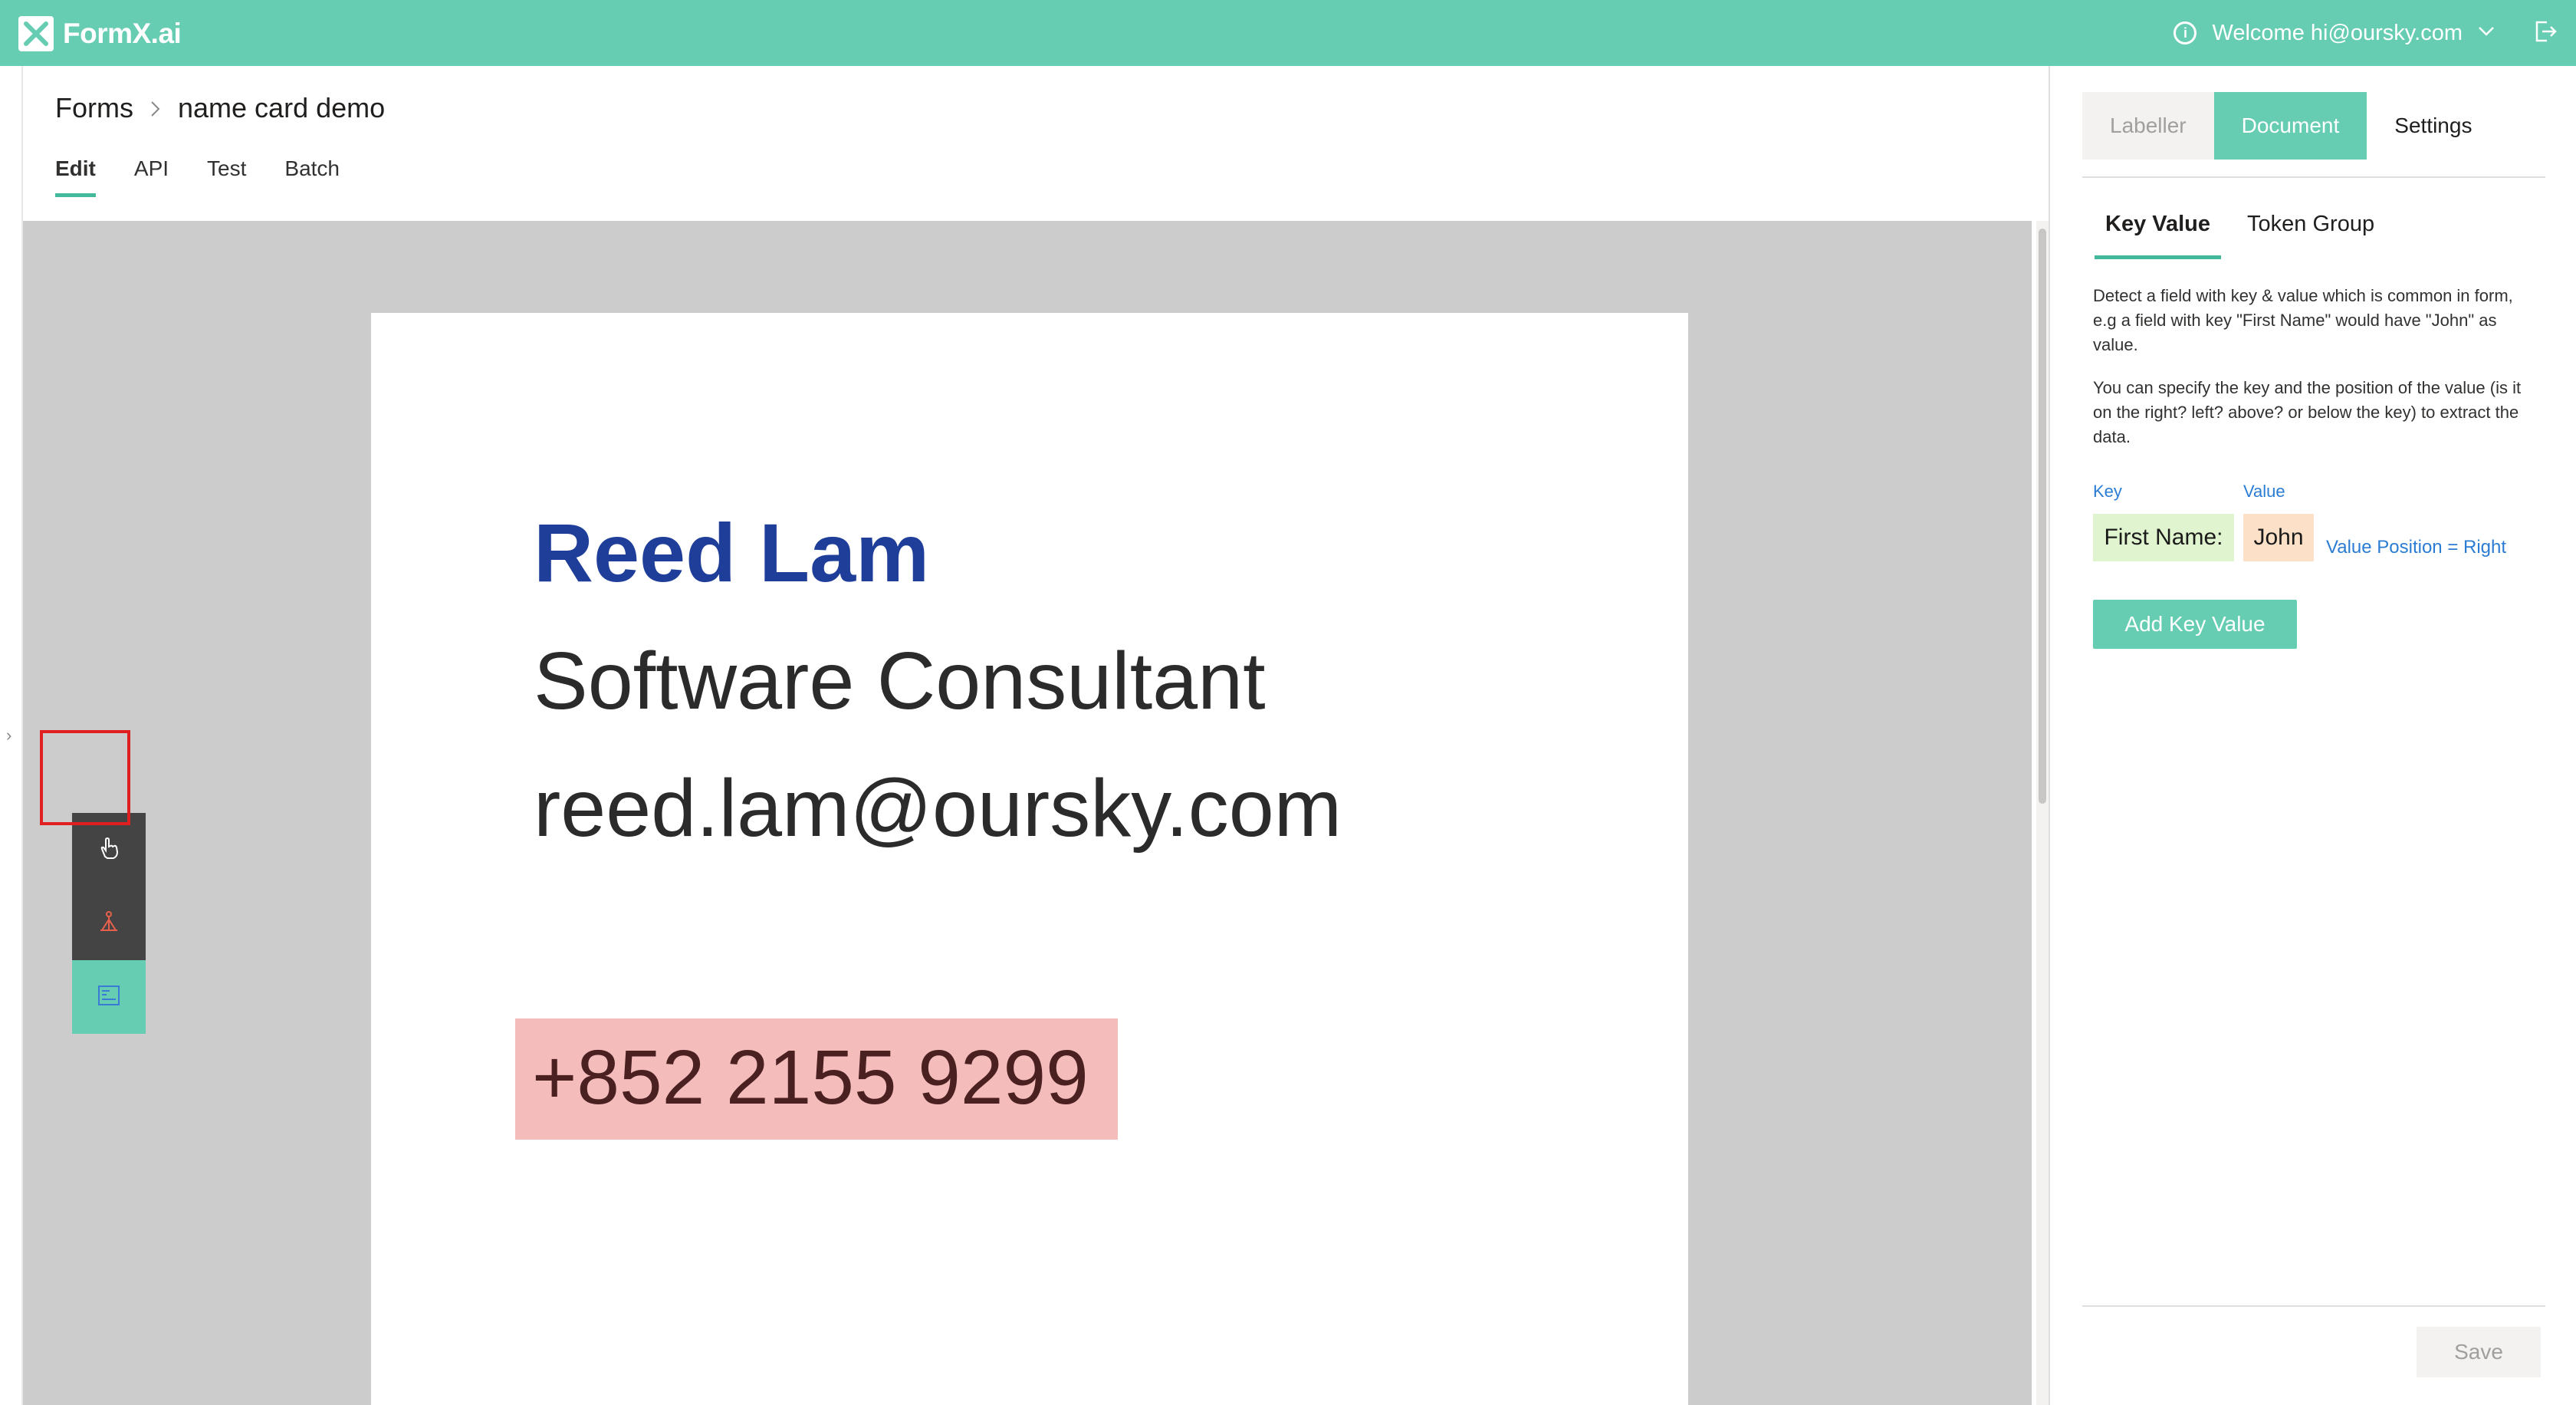  I want to click on pointer-hand-icon, so click(109, 850).